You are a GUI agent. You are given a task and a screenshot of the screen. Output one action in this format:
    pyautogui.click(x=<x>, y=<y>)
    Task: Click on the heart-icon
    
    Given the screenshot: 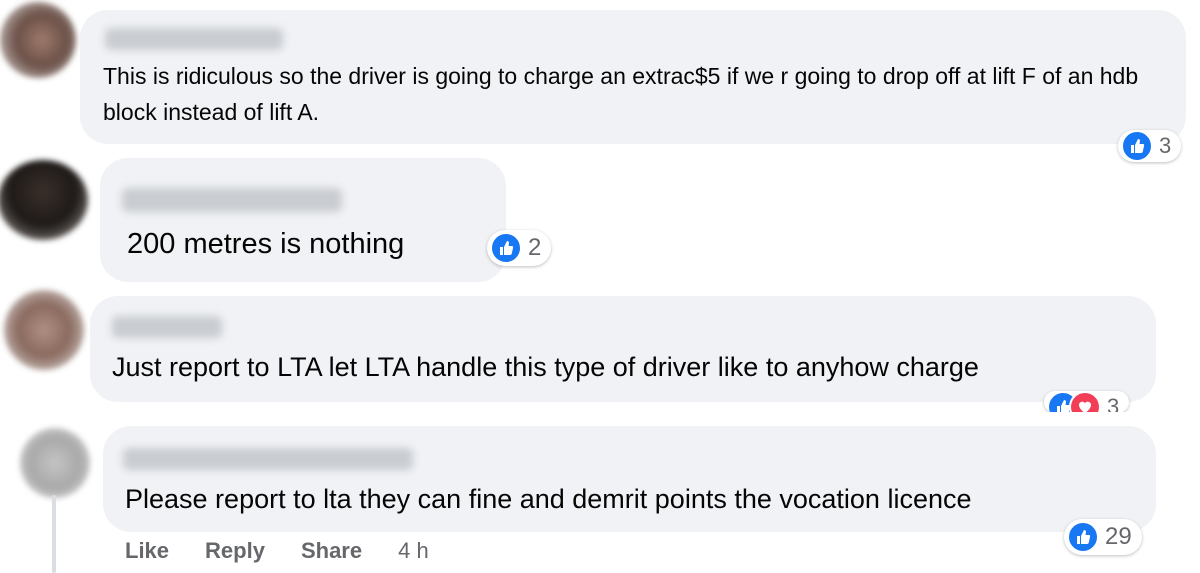 What is the action you would take?
    pyautogui.click(x=1085, y=402)
    